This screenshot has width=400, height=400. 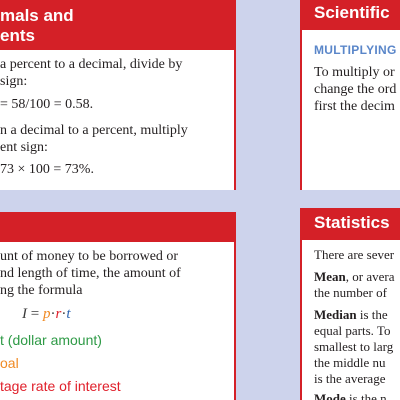 I want to click on text-line: a percent to a decimal, divide by, so click(x=91, y=64).